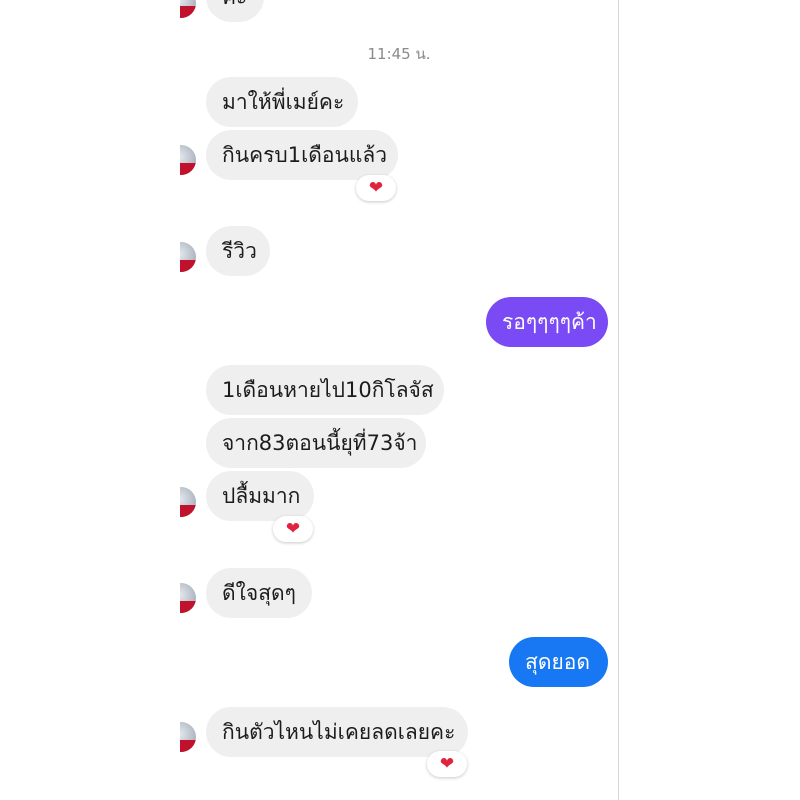 This screenshot has height=800, width=800. What do you see at coordinates (260, 496) in the screenshot?
I see `message-bubble: ปลื้มมาก` at bounding box center [260, 496].